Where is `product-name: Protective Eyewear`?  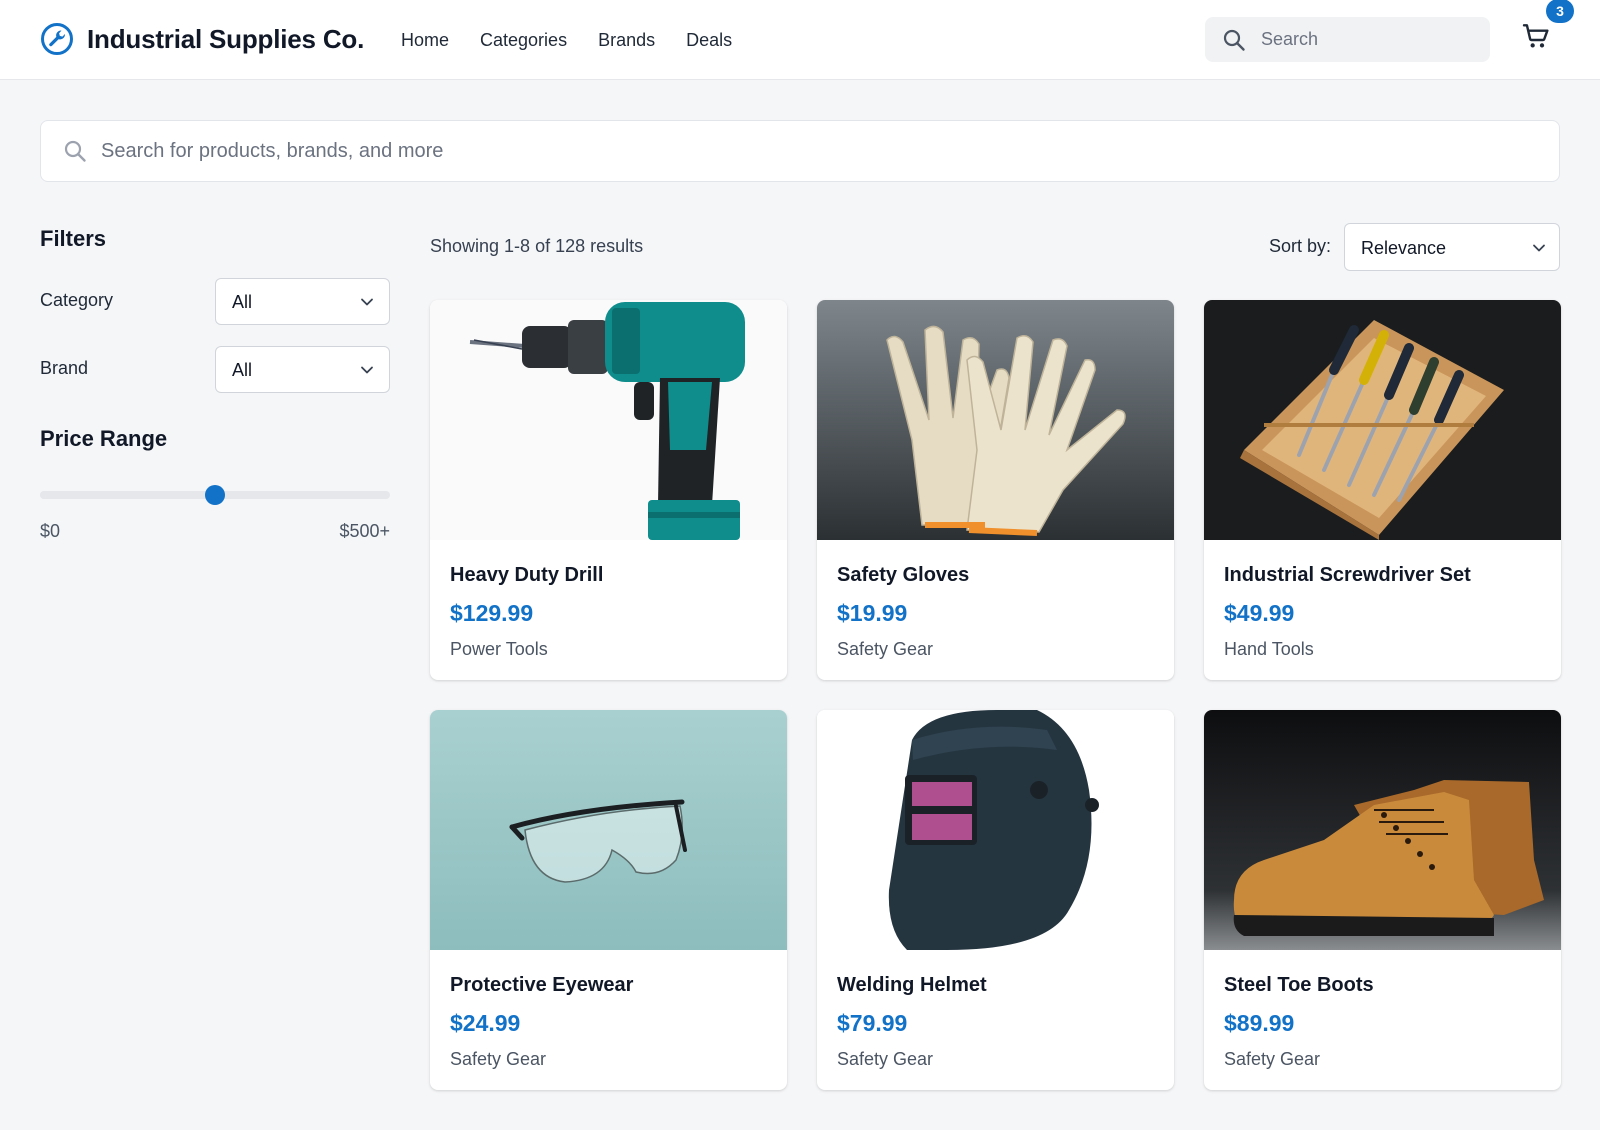
product-name: Protective Eyewear is located at coordinates (541, 985).